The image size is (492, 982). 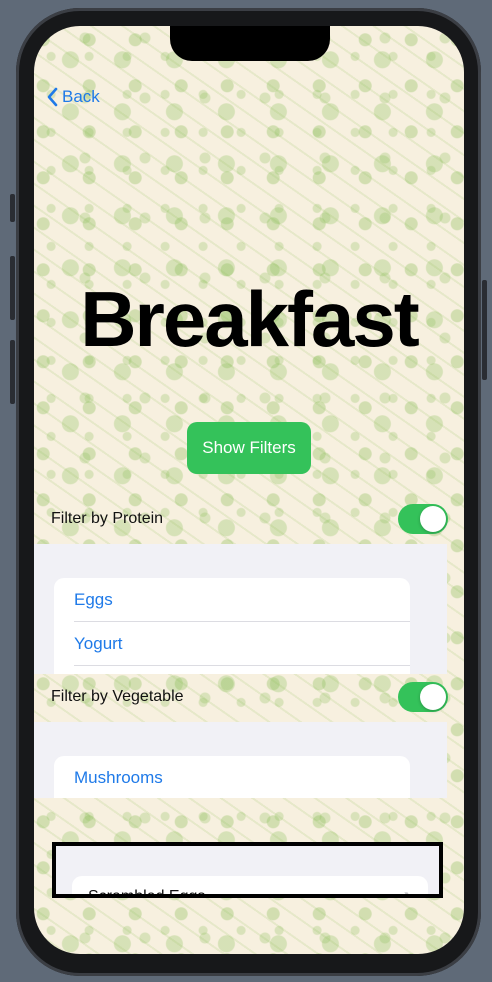 I want to click on page-title: Breakfast, so click(x=250, y=319).